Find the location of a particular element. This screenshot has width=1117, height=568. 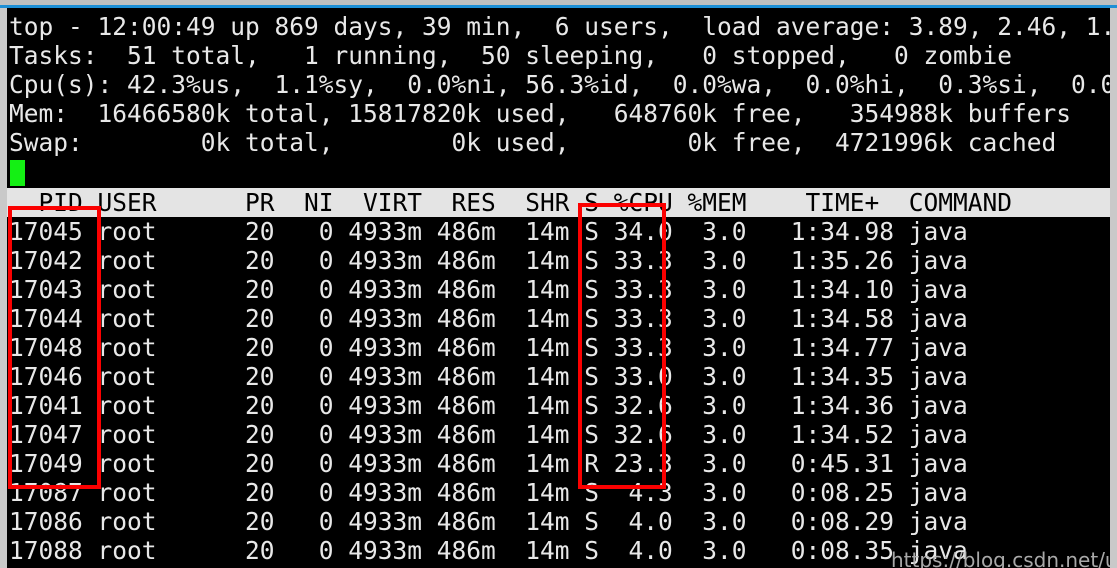

window-frame-left is located at coordinates (3, 284).